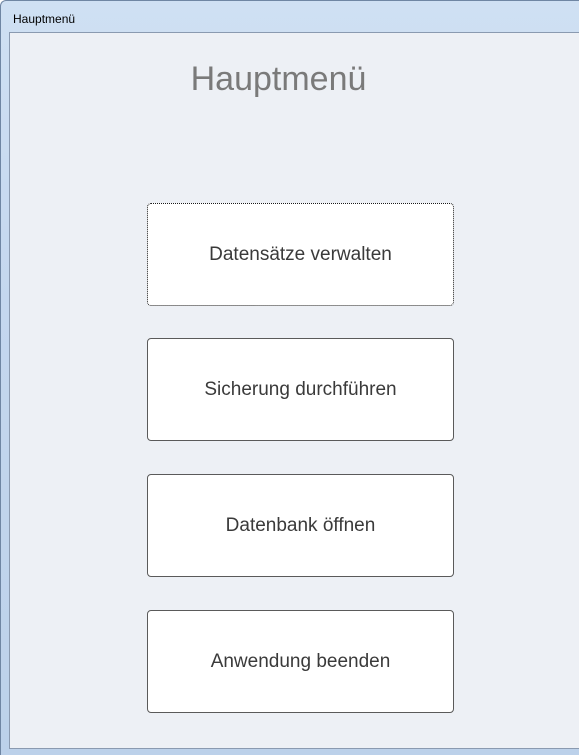  What do you see at coordinates (290, 17) in the screenshot?
I see `window-titlebar: Hauptmenü` at bounding box center [290, 17].